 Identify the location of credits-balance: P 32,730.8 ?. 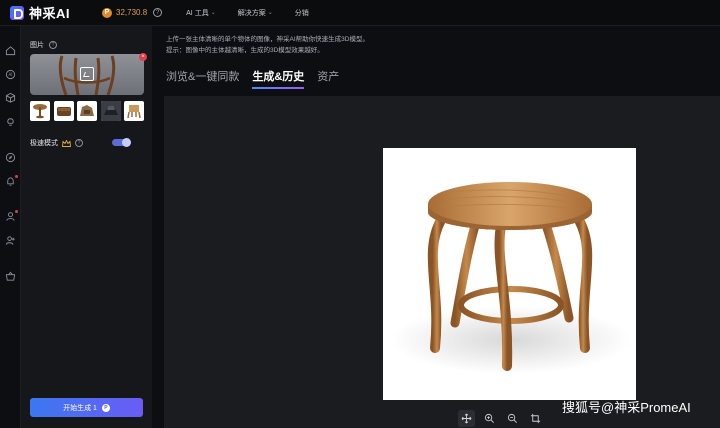
(132, 12).